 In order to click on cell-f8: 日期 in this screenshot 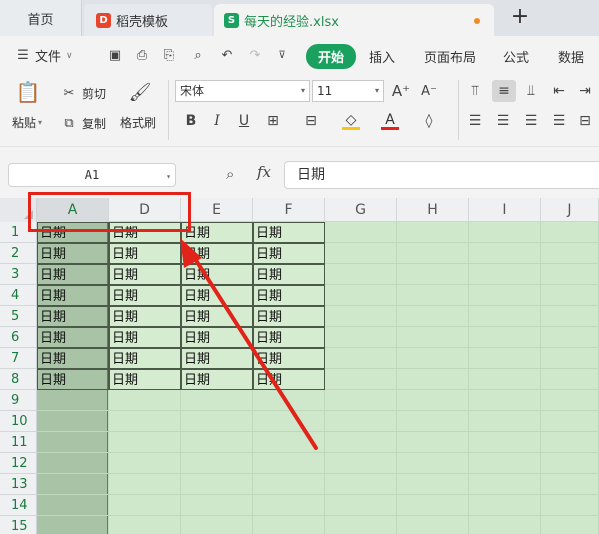, I will do `click(289, 379)`.